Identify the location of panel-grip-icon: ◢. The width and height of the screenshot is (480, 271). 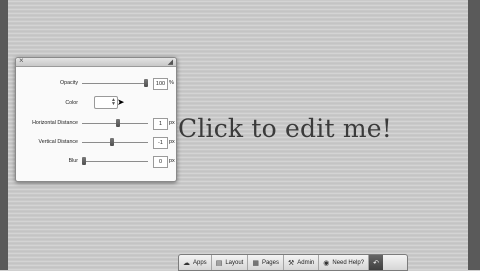
(170, 62).